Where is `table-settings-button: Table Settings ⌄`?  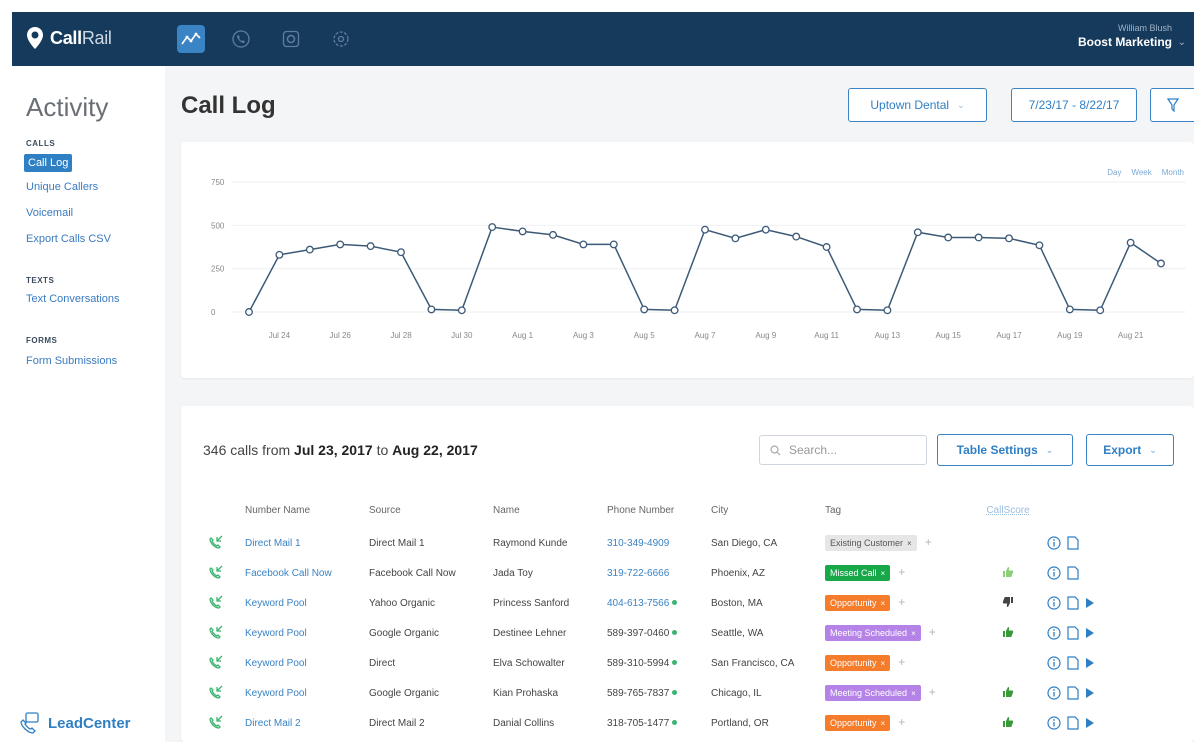 table-settings-button: Table Settings ⌄ is located at coordinates (1005, 450).